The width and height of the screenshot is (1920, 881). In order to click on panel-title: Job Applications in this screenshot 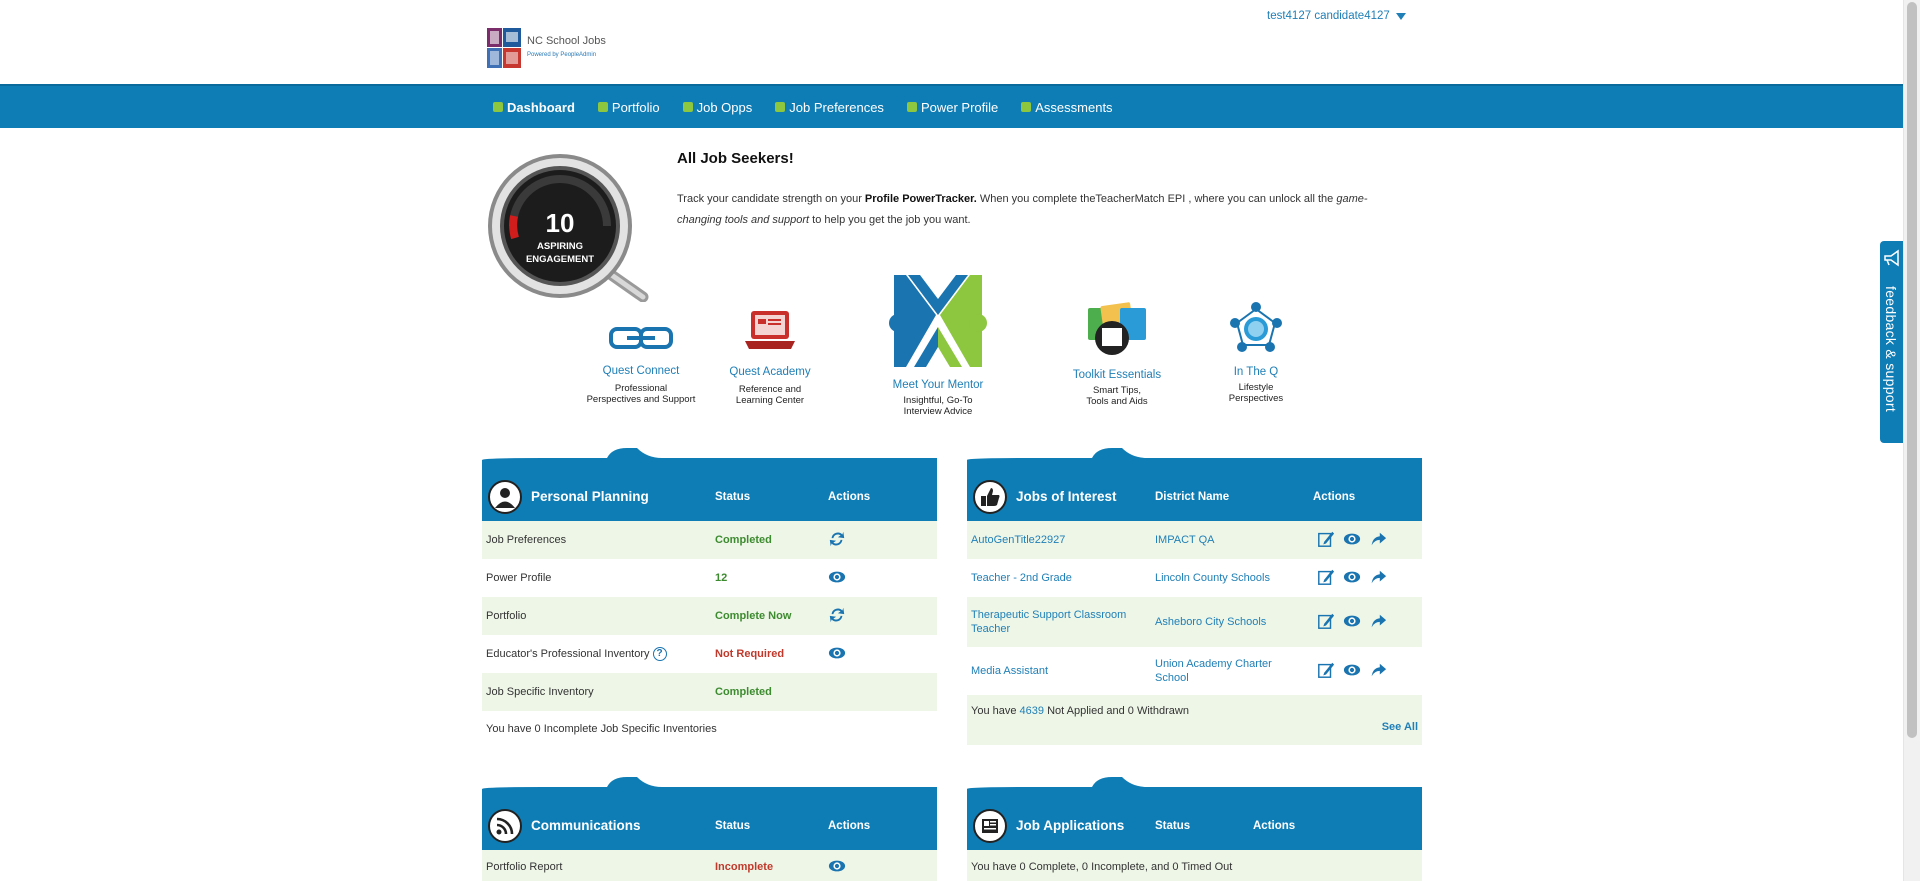, I will do `click(1070, 825)`.